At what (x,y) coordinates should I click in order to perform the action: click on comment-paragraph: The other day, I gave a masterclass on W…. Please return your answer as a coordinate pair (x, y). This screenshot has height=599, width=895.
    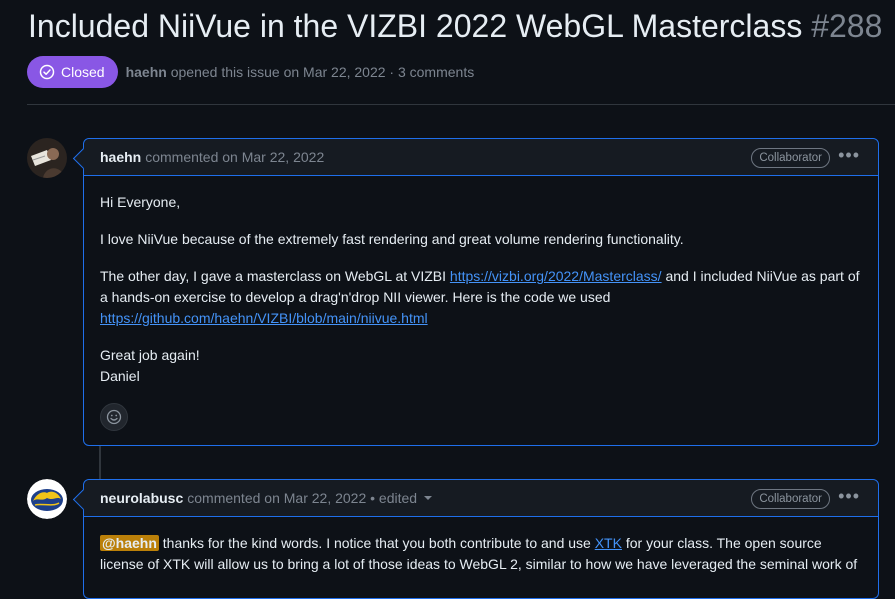
    Looking at the image, I should click on (481, 297).